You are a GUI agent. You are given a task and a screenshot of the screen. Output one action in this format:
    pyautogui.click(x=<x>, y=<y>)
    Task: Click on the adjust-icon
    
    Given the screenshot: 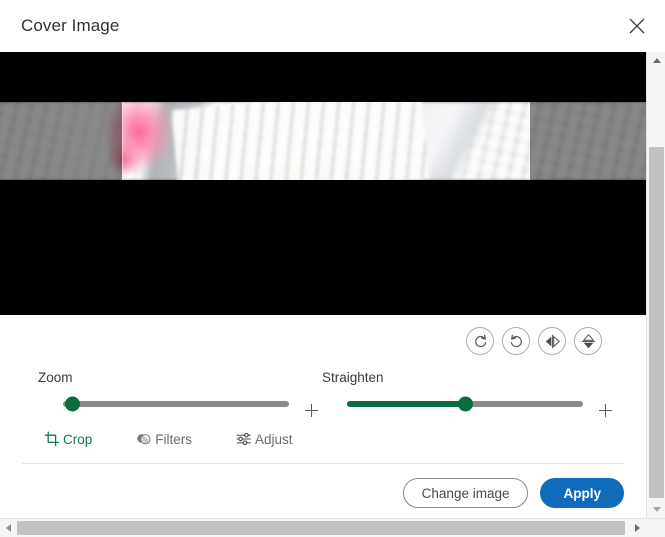 What is the action you would take?
    pyautogui.click(x=244, y=439)
    